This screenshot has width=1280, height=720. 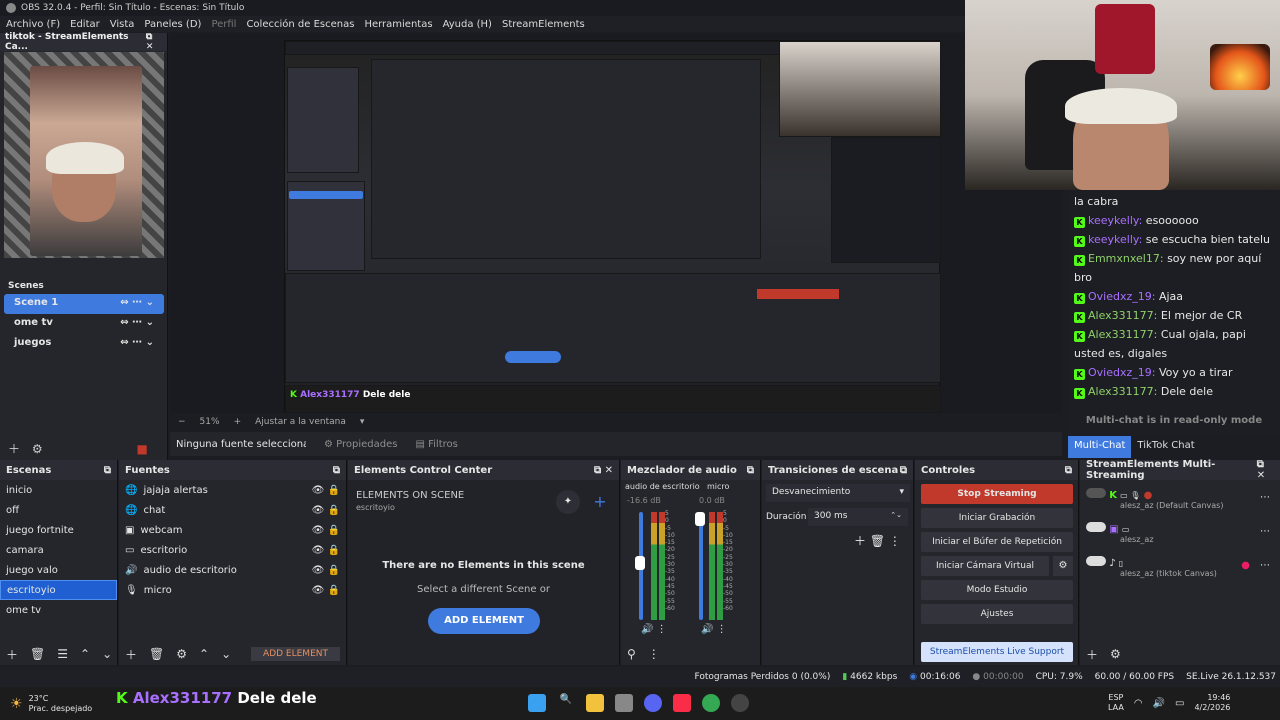 What do you see at coordinates (232, 590) in the screenshot?
I see `source-item: 🎙 micro 👁 🔒` at bounding box center [232, 590].